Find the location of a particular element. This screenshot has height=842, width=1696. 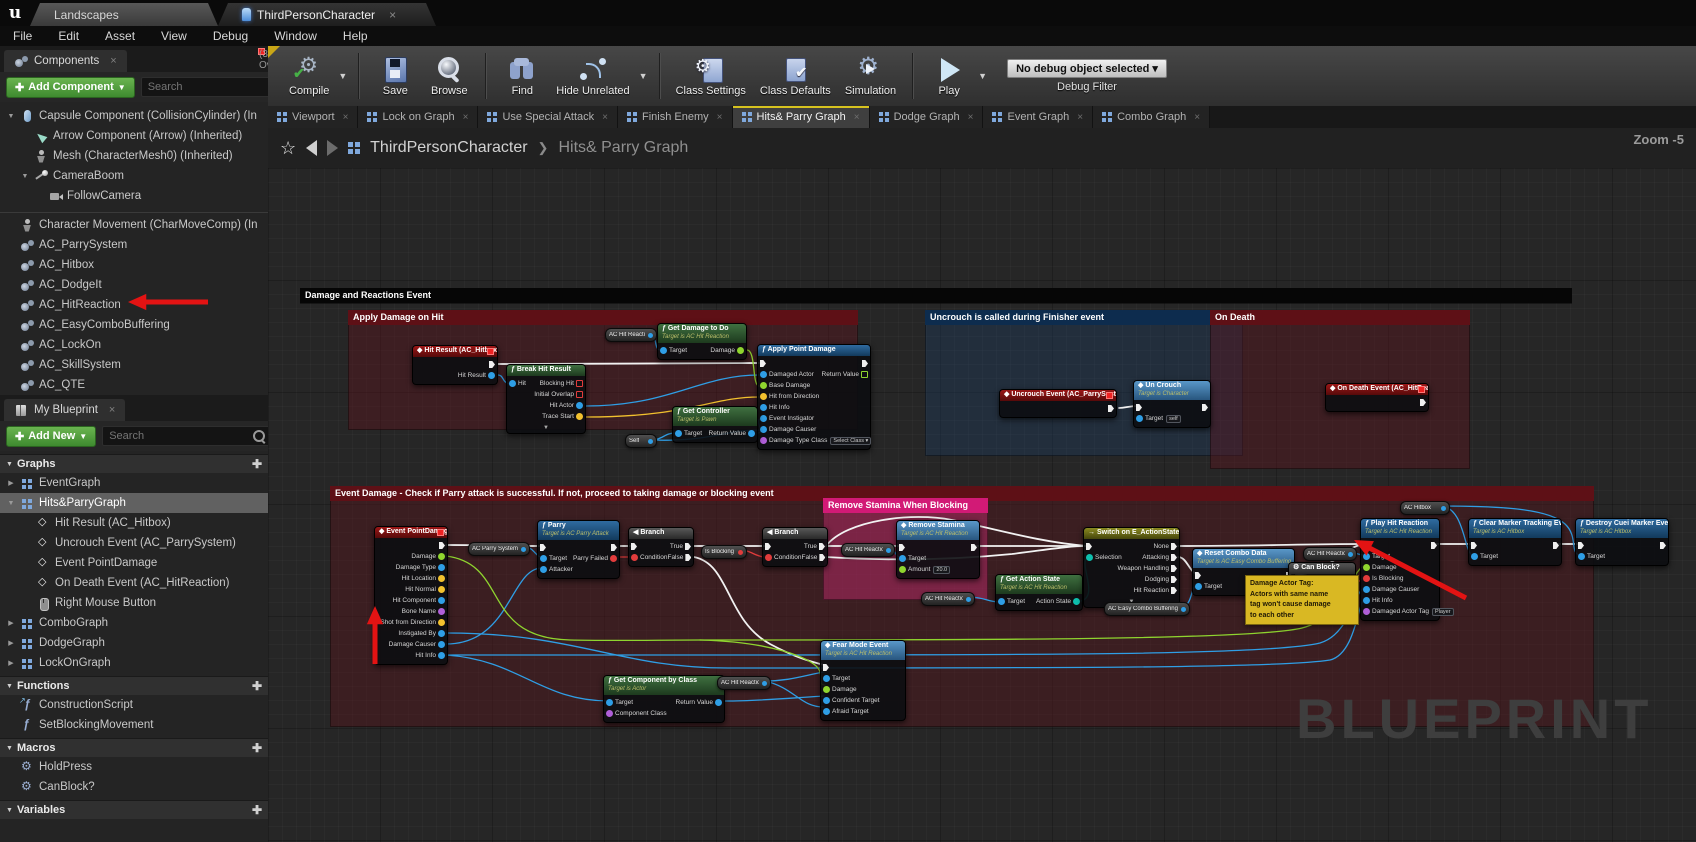

component-item-ac-lockon: AC_LockOn is located at coordinates (134, 345).